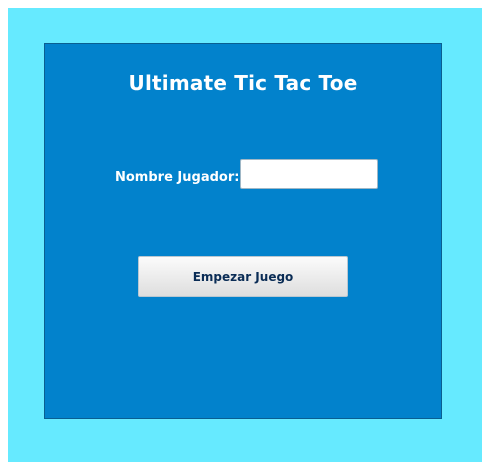  Describe the element at coordinates (177, 177) in the screenshot. I see `player-name-label: Nombre Jugador:` at that location.